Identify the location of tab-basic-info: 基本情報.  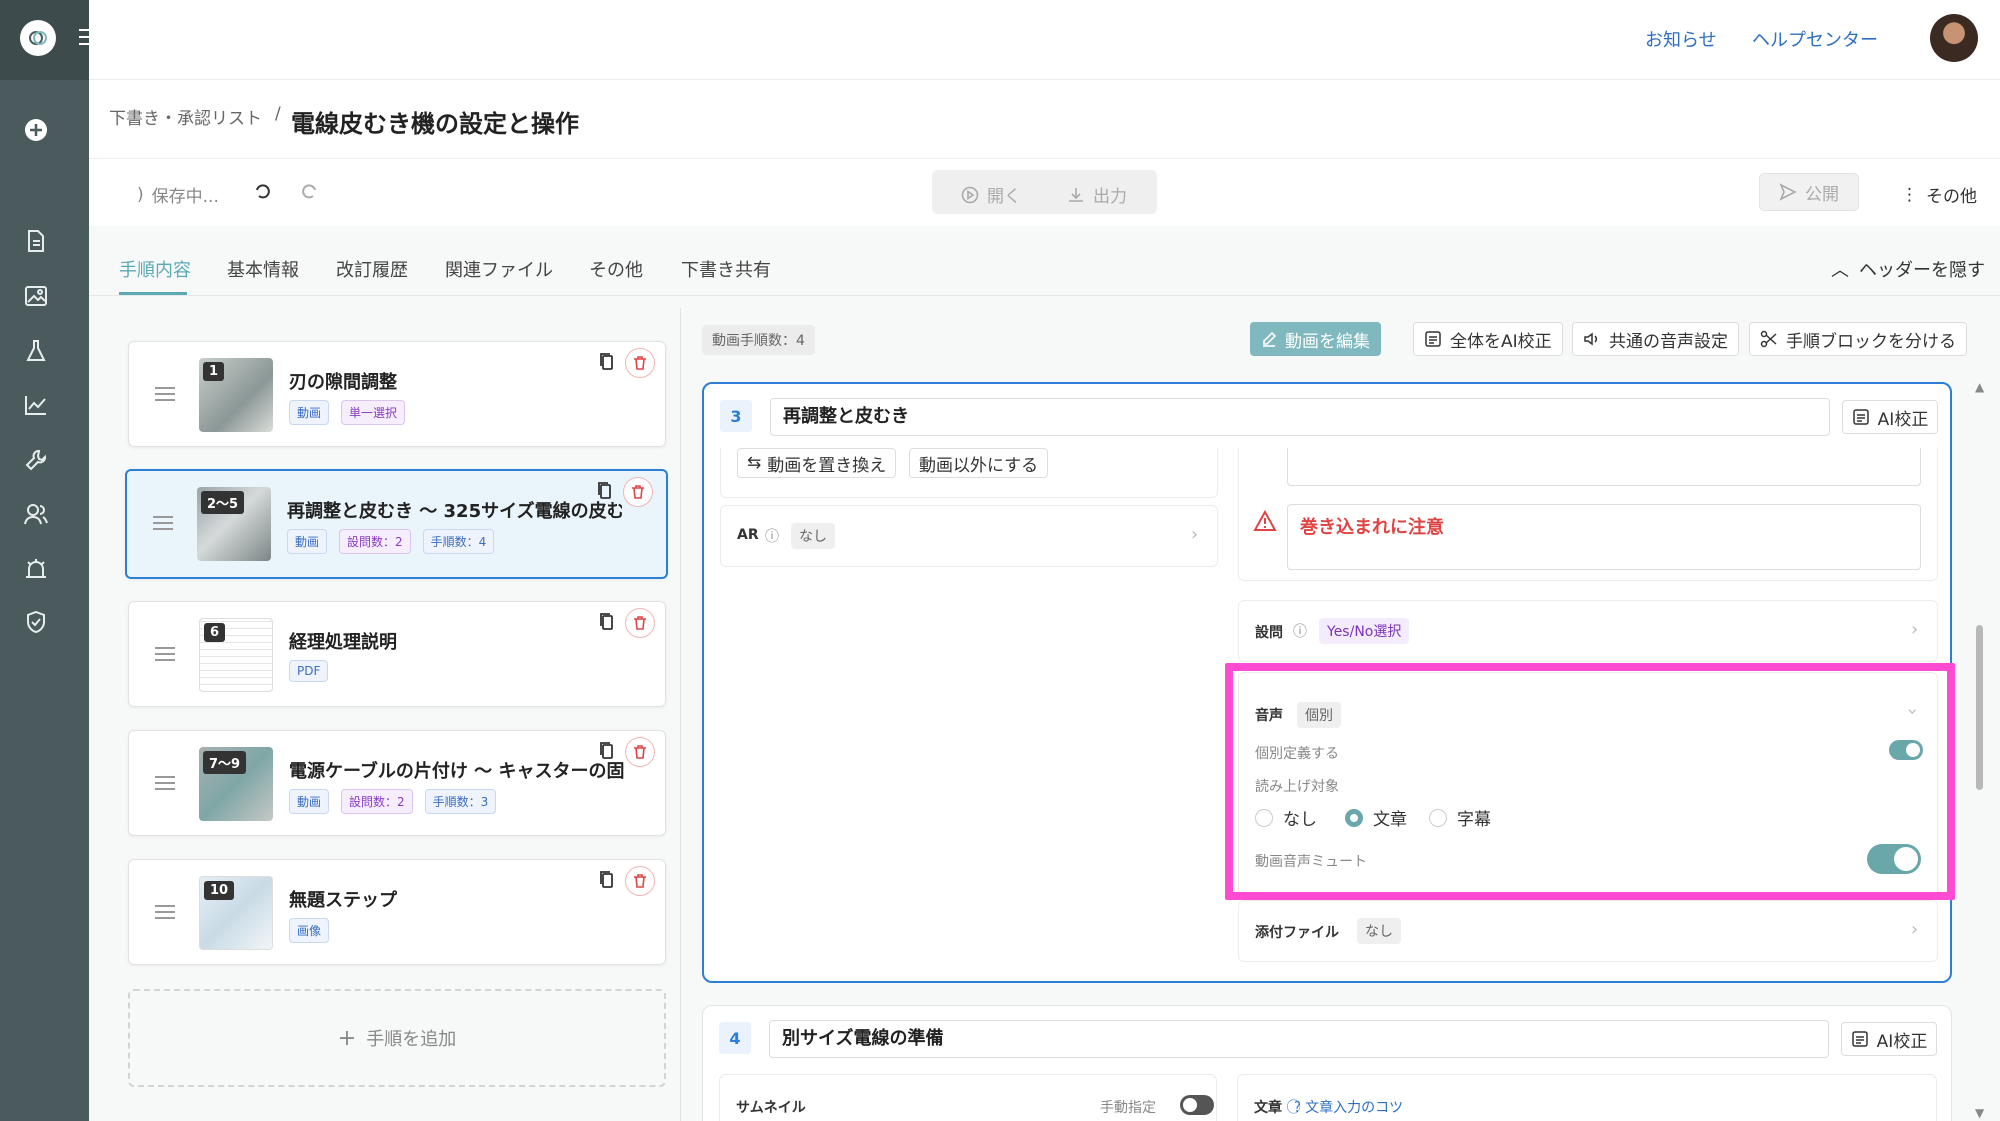
(263, 269).